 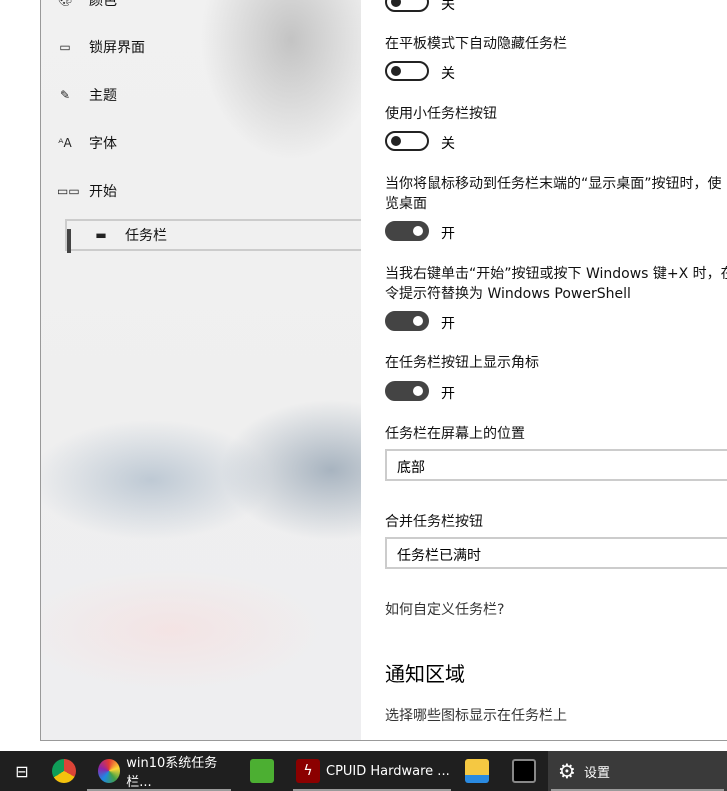 I want to click on file-explorer-button, so click(x=477, y=771).